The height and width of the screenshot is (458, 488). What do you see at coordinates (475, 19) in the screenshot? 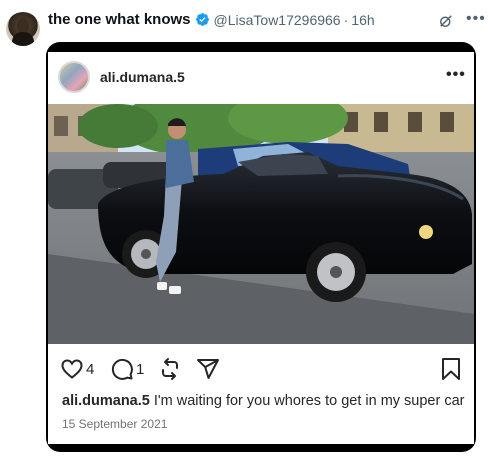
I see `more-icon: •••` at bounding box center [475, 19].